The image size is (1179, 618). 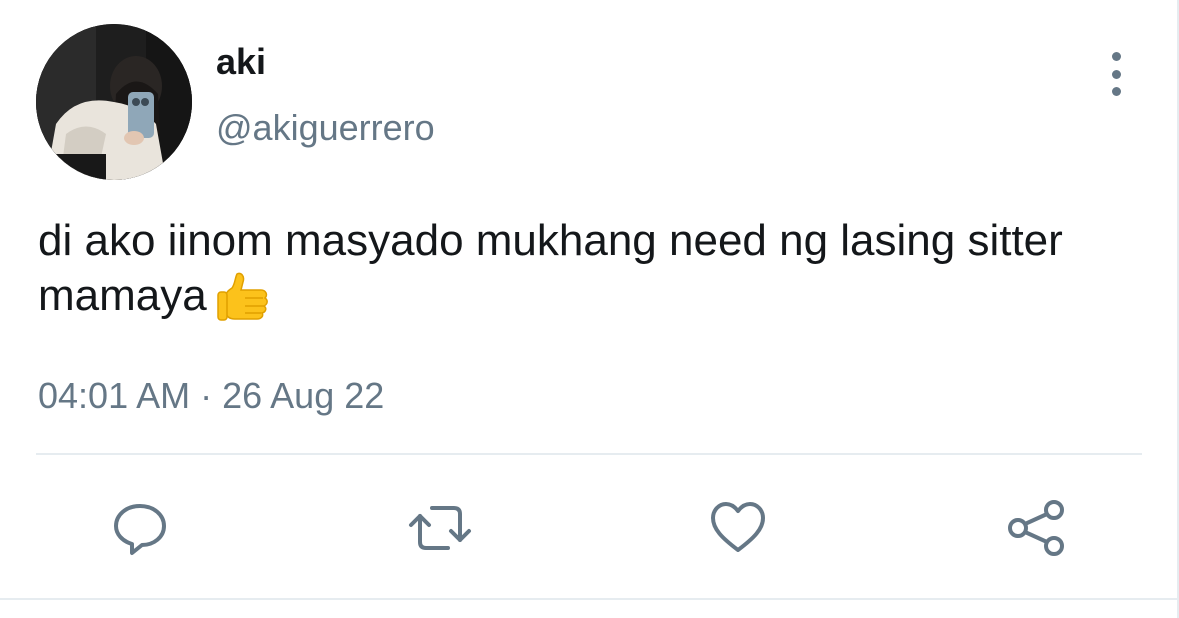 What do you see at coordinates (589, 454) in the screenshot?
I see `divider` at bounding box center [589, 454].